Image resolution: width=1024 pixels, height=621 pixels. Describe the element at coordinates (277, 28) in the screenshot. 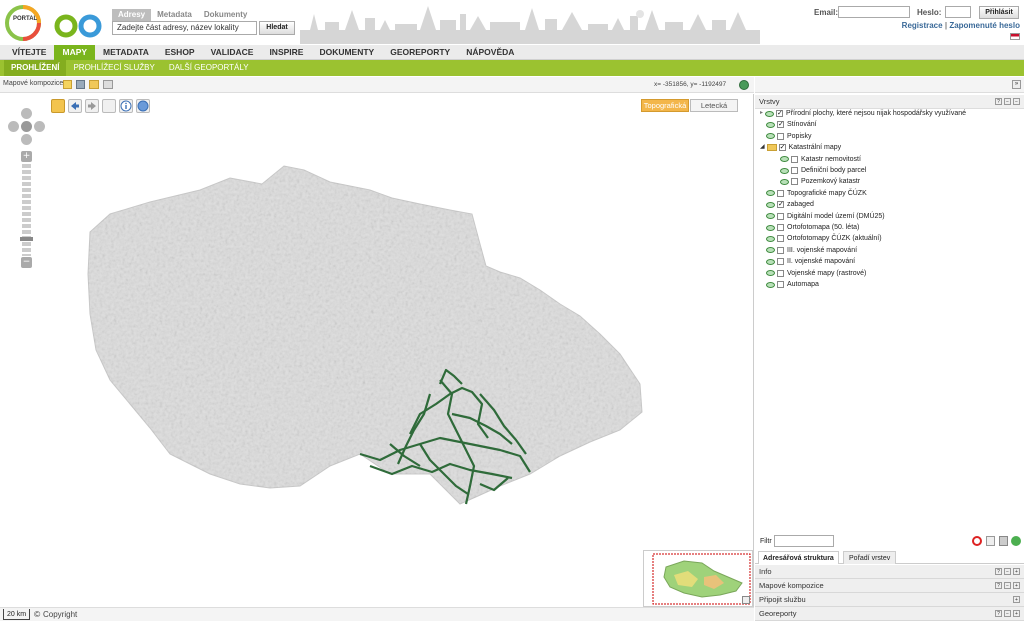

I see `search-button: Hledat` at that location.